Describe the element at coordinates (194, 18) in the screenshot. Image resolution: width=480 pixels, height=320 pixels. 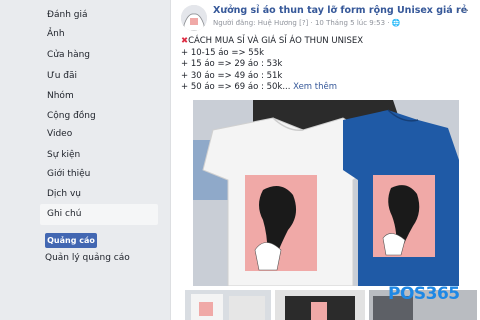
I see `avatar` at that location.